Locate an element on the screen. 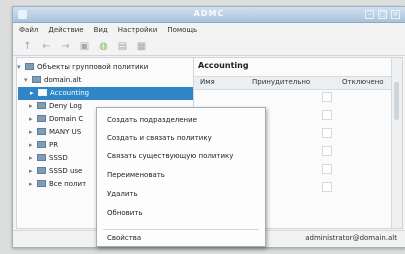 The width and height of the screenshot is (405, 254). pane-title: Accounting is located at coordinates (223, 65).